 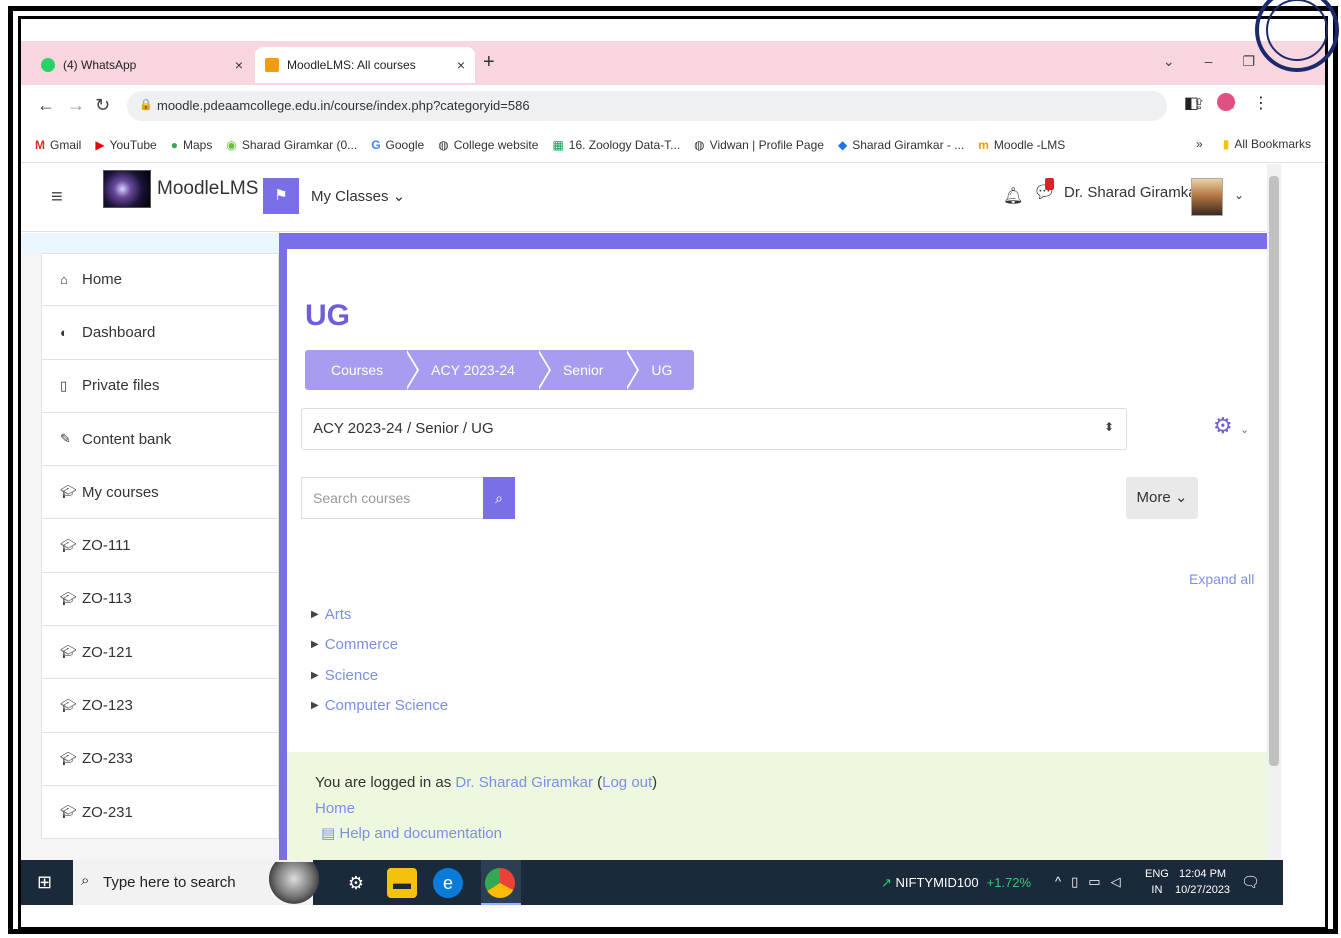 I want to click on more-button: More ⌄, so click(x=1162, y=498).